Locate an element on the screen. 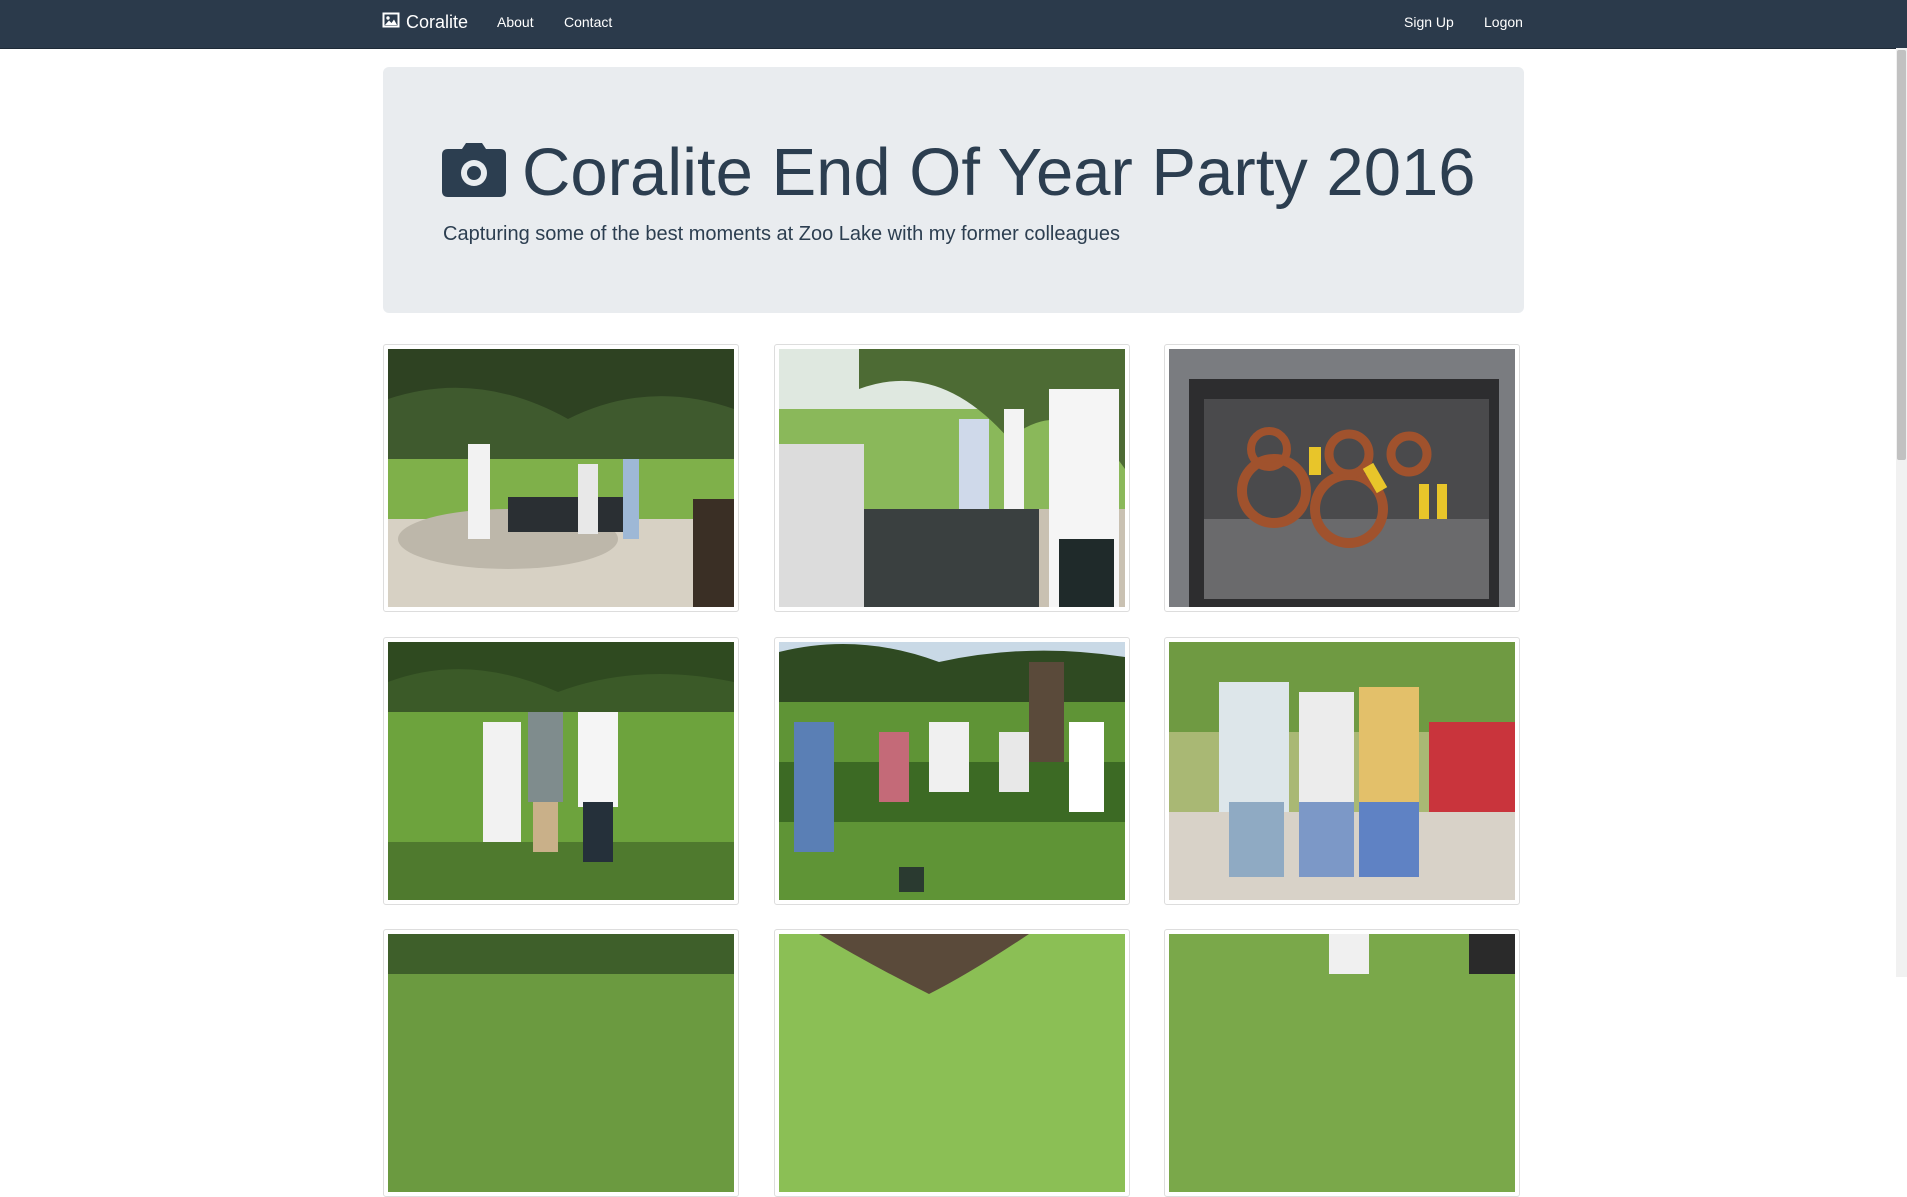 This screenshot has height=1197, width=1907. page-title: Coralite End Of Year Party 2016 is located at coordinates (999, 172).